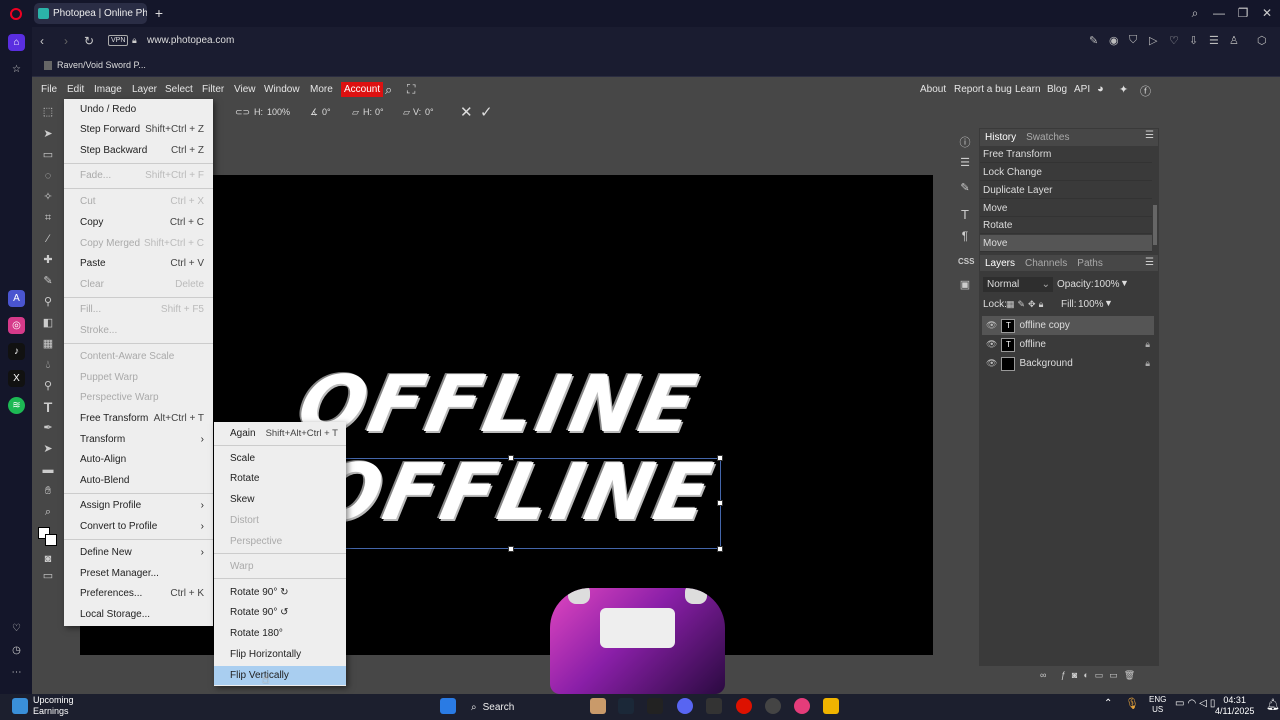 This screenshot has width=1280, height=720. What do you see at coordinates (190, 40) in the screenshot?
I see `url-field: www.photopea.com` at bounding box center [190, 40].